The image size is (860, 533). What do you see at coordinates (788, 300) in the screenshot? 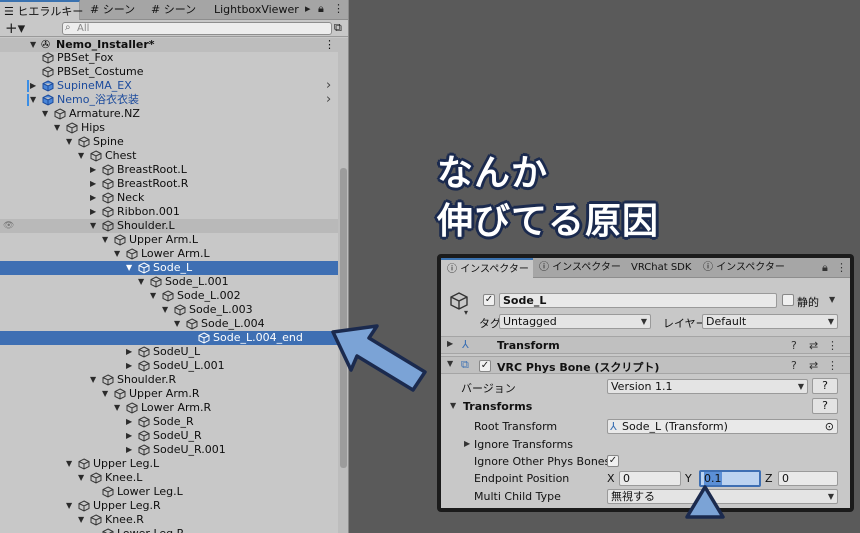
I see `static-checkbox` at bounding box center [788, 300].